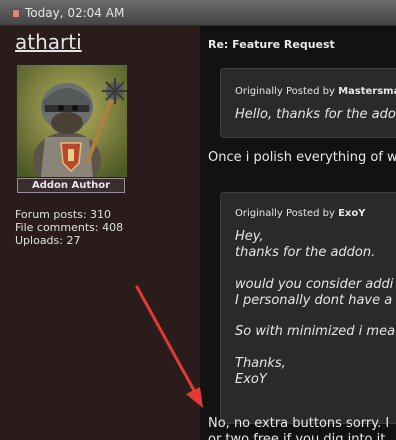  I want to click on quote-line: Thanks,, so click(260, 363).